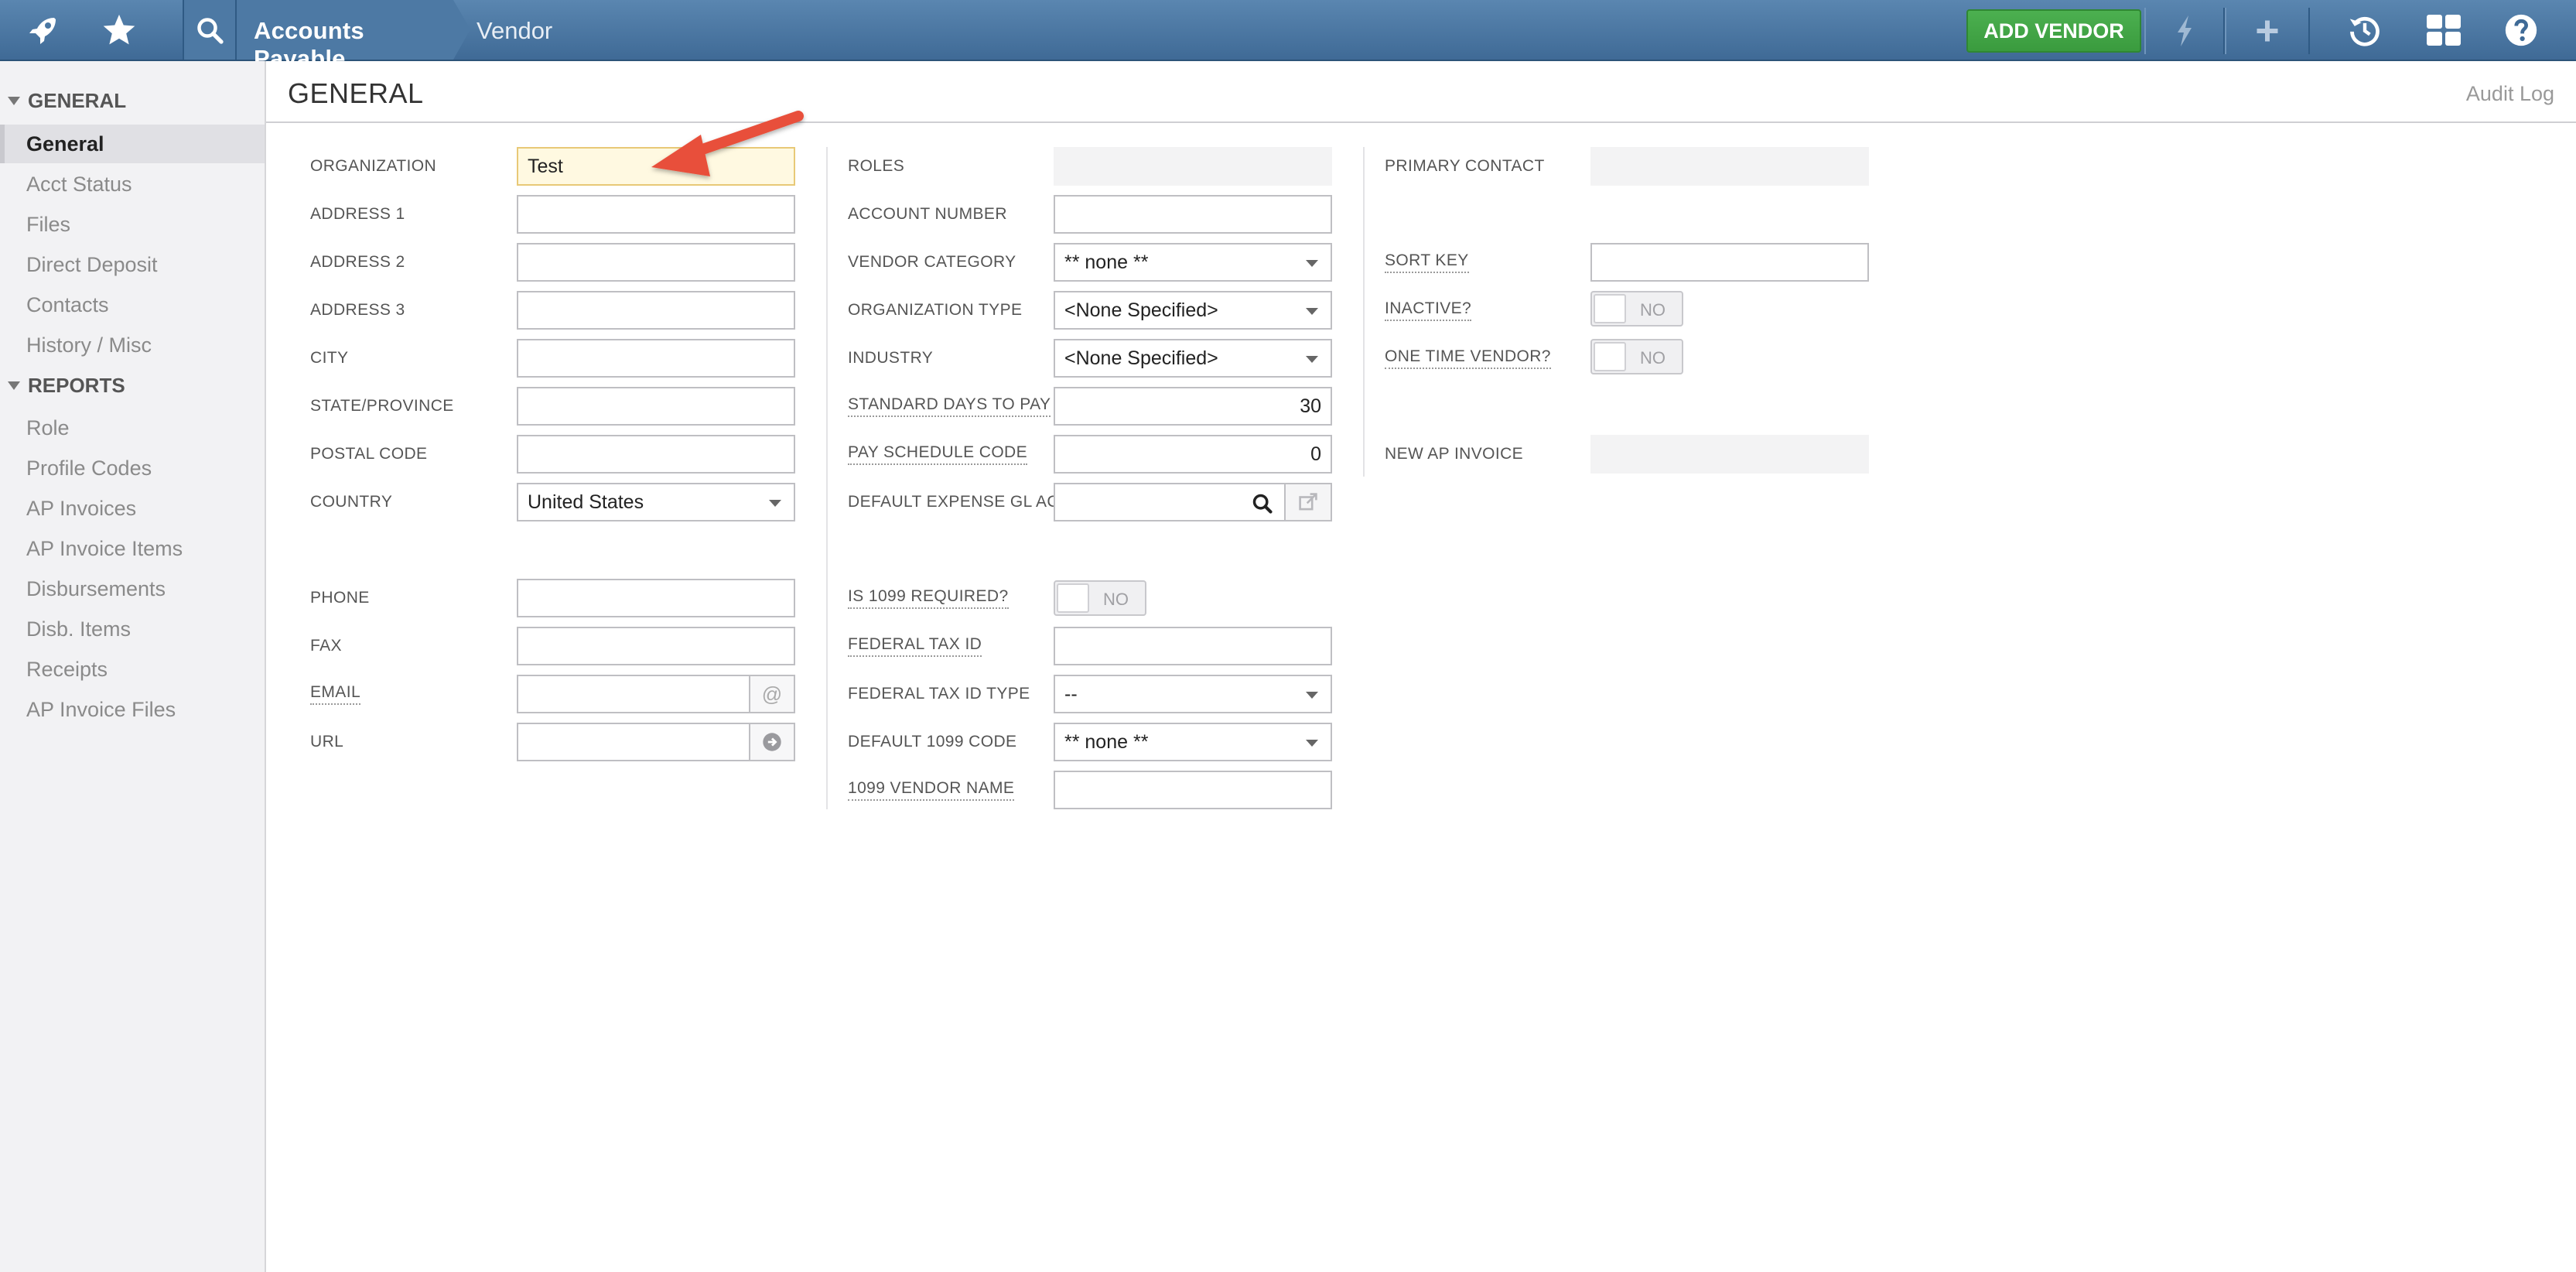 The height and width of the screenshot is (1272, 2576). What do you see at coordinates (351, 502) in the screenshot?
I see `country-label: COUNTRY` at bounding box center [351, 502].